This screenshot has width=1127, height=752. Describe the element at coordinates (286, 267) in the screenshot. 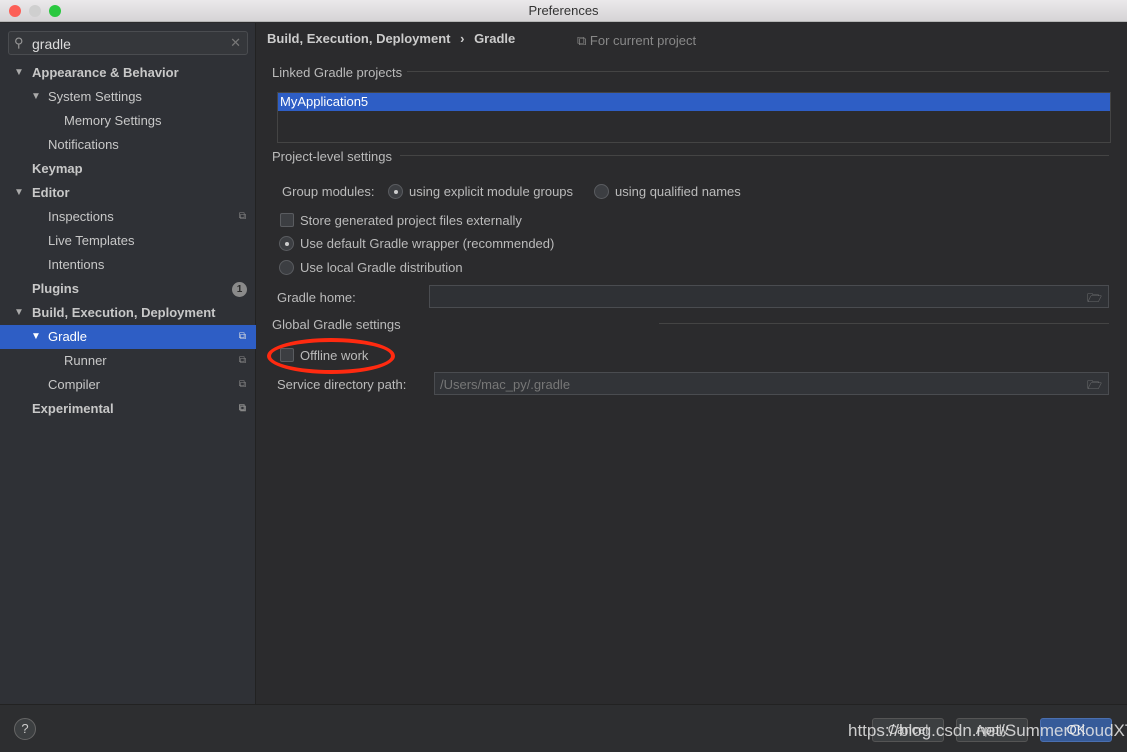

I see `local-distribution-radio` at that location.